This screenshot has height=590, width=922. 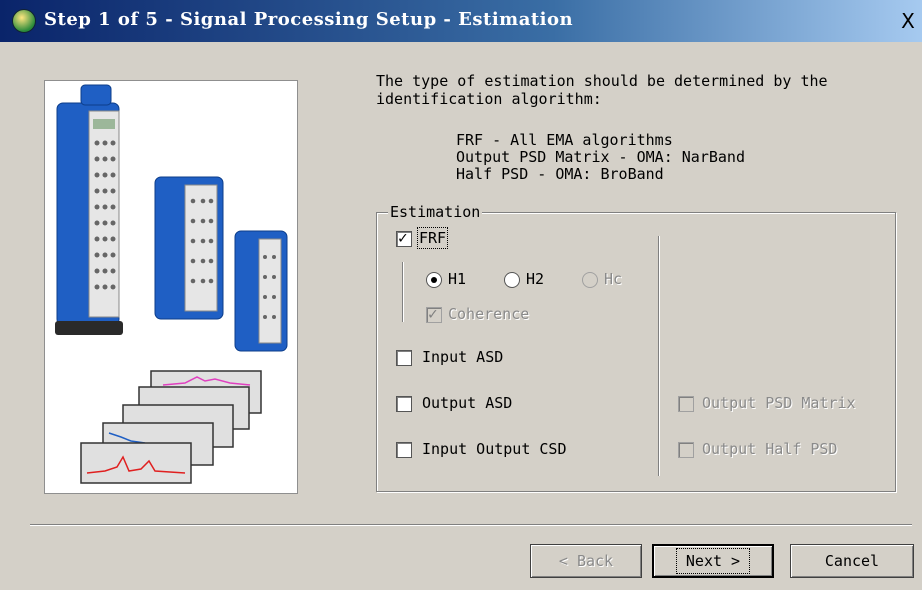 I want to click on frf-checkbox: ✓, so click(x=404, y=237).